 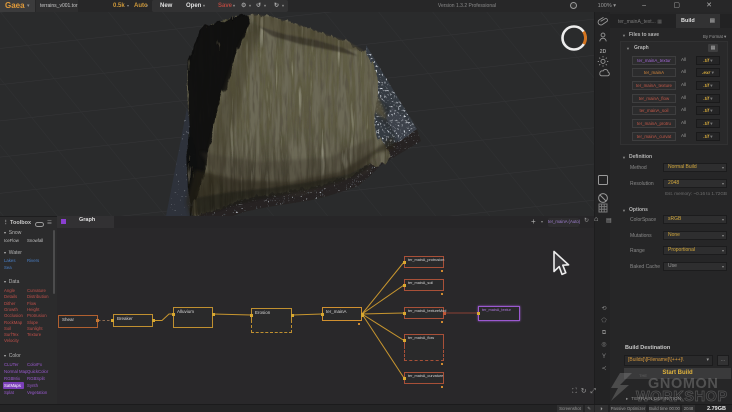 What do you see at coordinates (603, 52) in the screenshot?
I see `svg-text: 2D` at bounding box center [603, 52].